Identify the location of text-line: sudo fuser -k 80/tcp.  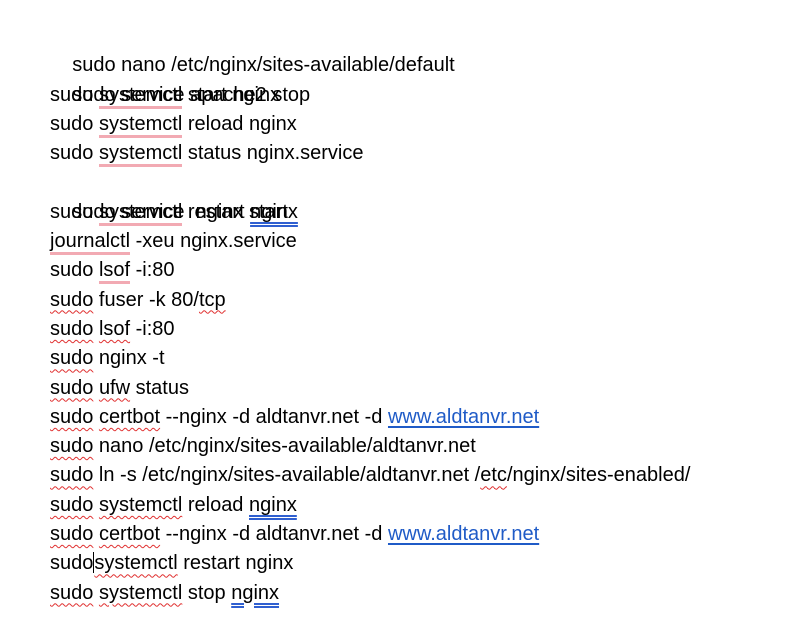
(424, 300).